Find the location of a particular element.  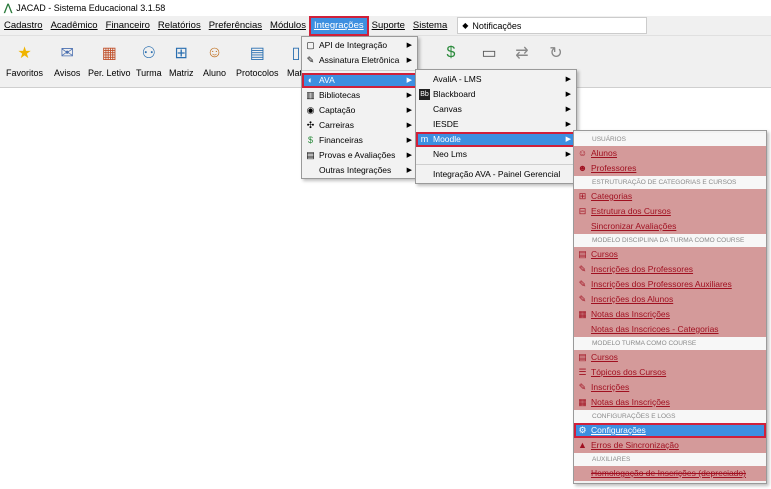

library-icon: ▥ is located at coordinates (310, 95).